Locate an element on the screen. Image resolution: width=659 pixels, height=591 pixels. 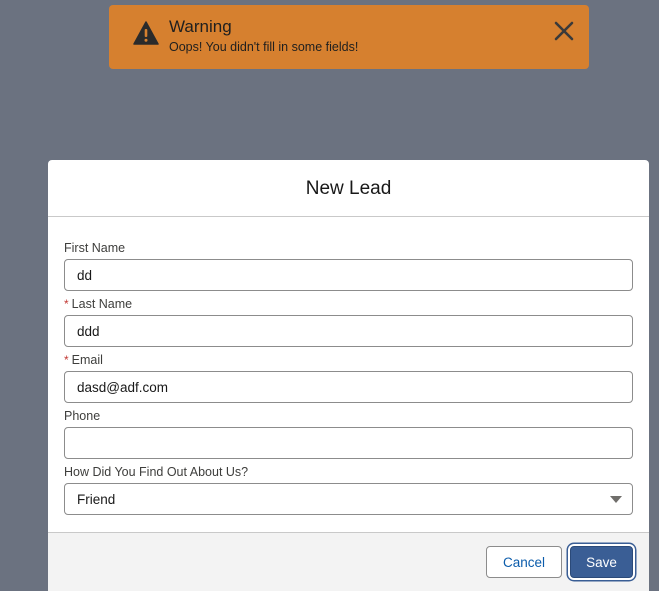
warning-icon is located at coordinates (146, 33).